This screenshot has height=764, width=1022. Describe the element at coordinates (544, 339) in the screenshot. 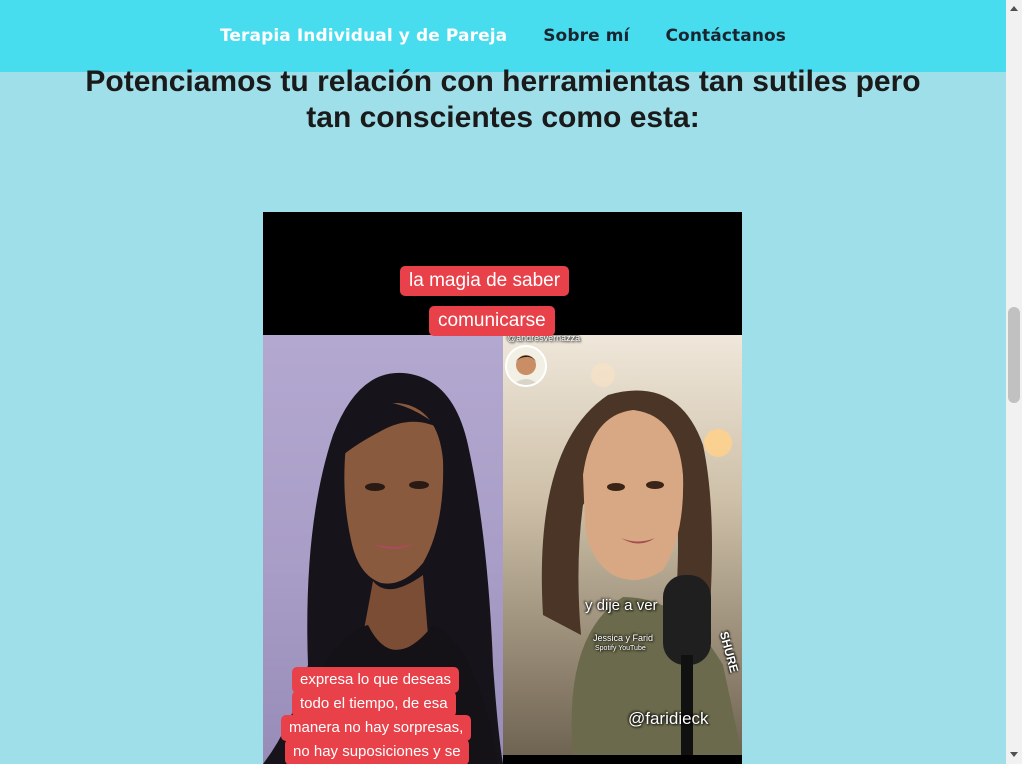

I see `overlay-handle-top: @andresvernazza` at that location.